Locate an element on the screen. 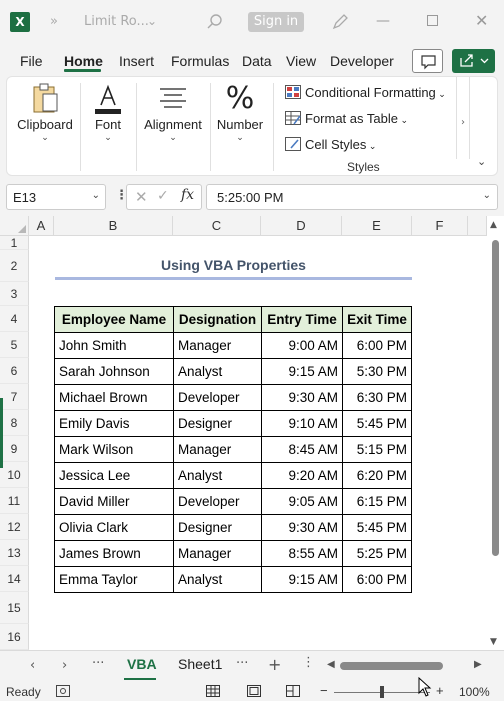 The height and width of the screenshot is (701, 504). sheet-tab-sheet1: Sheet1 is located at coordinates (200, 664).